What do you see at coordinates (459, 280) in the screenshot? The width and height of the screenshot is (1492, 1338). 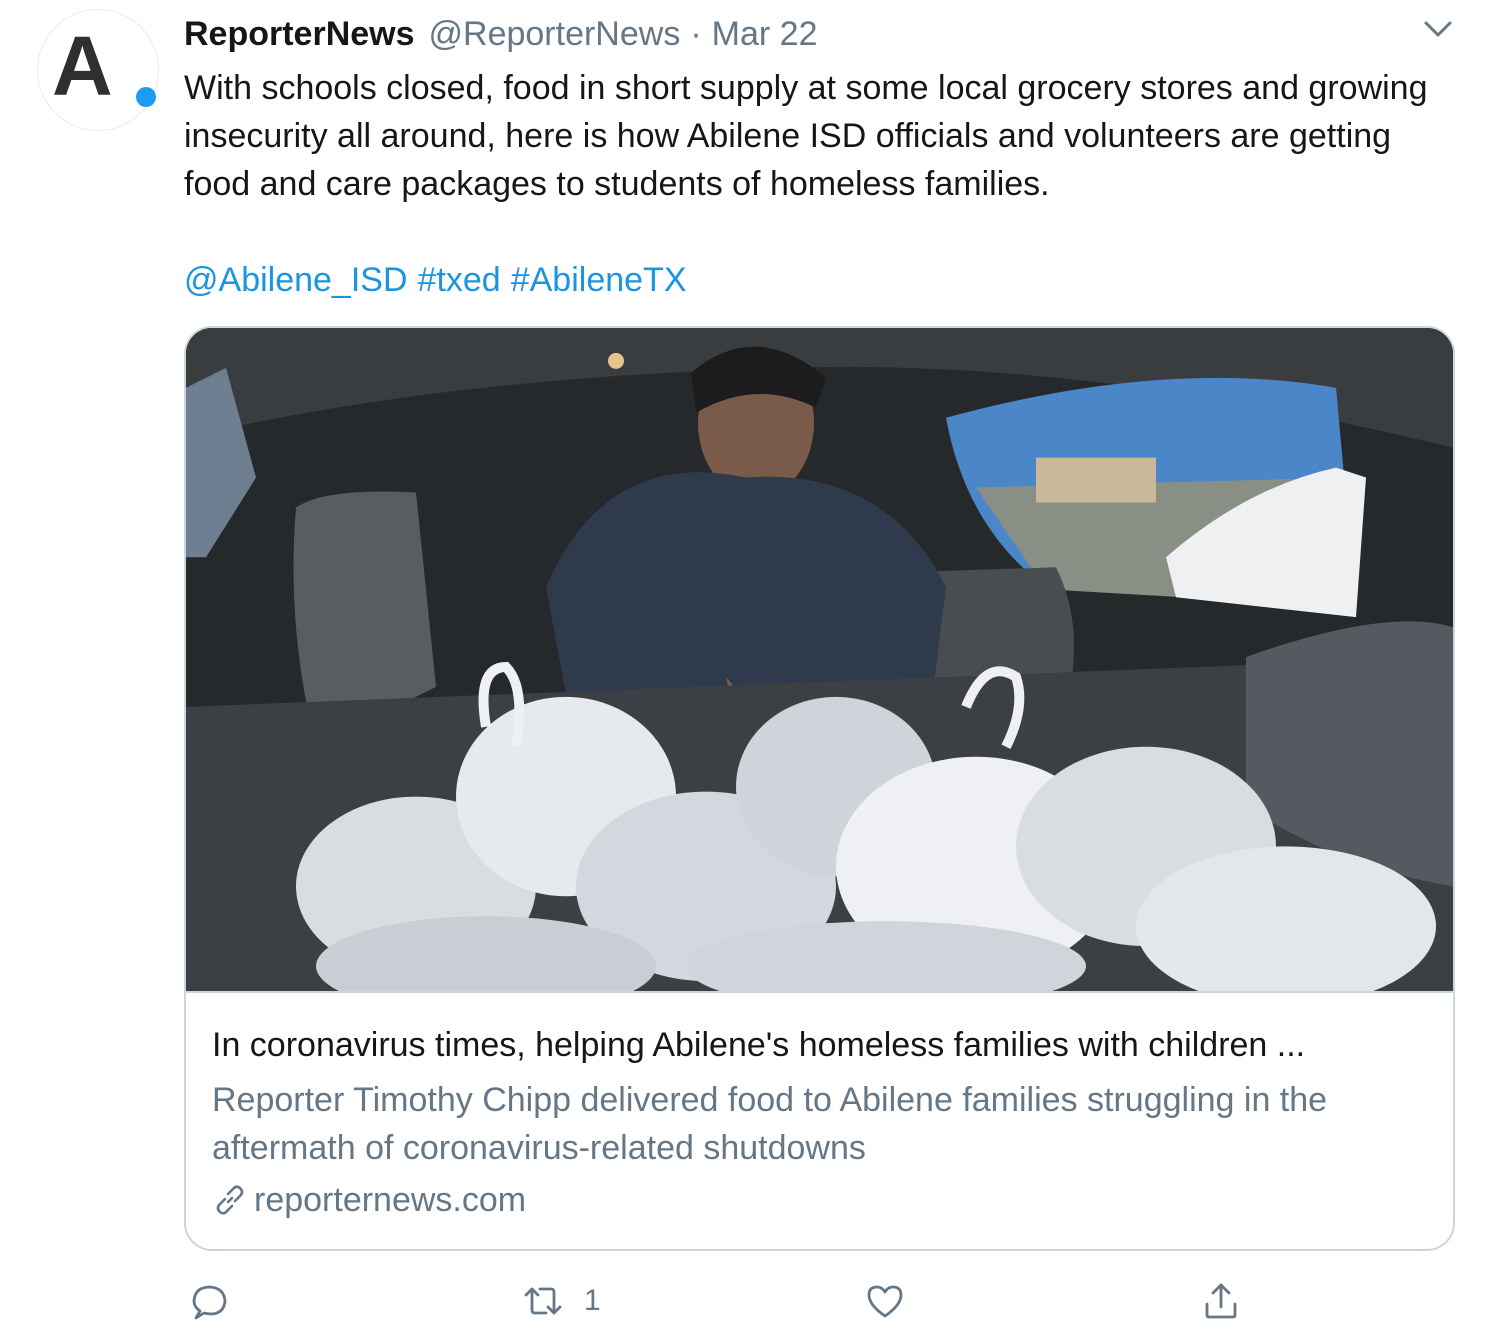 I see `hashtag-link-txed: #txed` at bounding box center [459, 280].